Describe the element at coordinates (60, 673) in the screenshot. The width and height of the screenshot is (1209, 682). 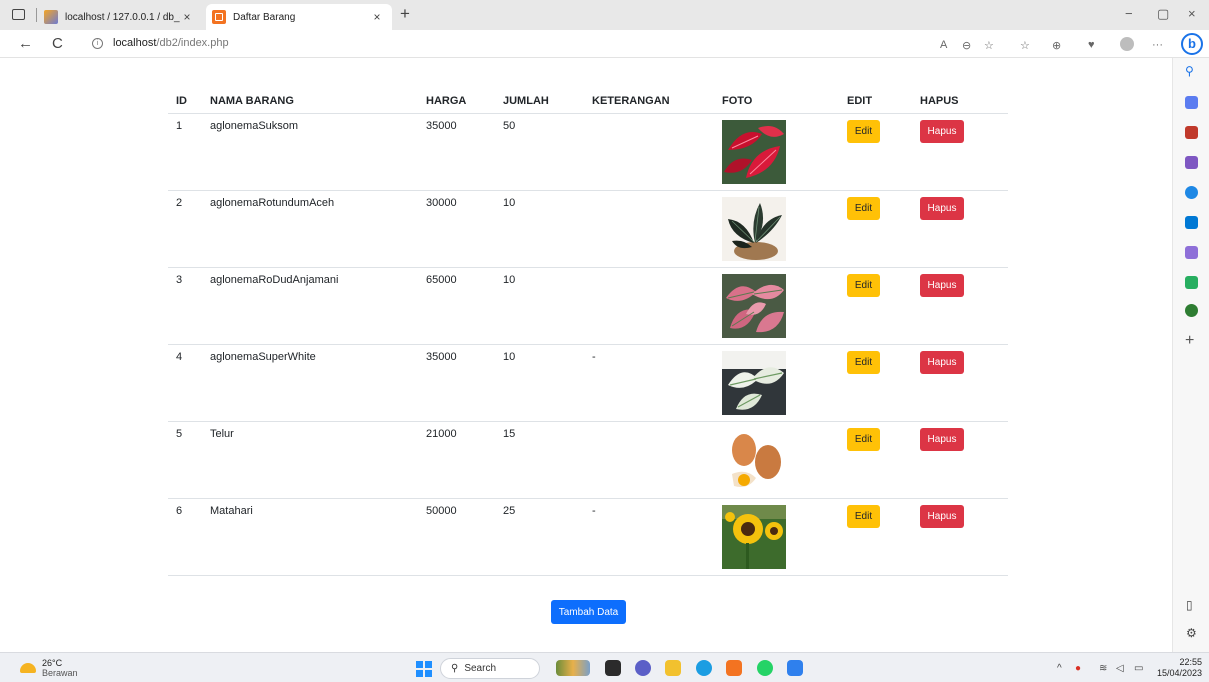
I see `weather-desc: Berawan` at that location.